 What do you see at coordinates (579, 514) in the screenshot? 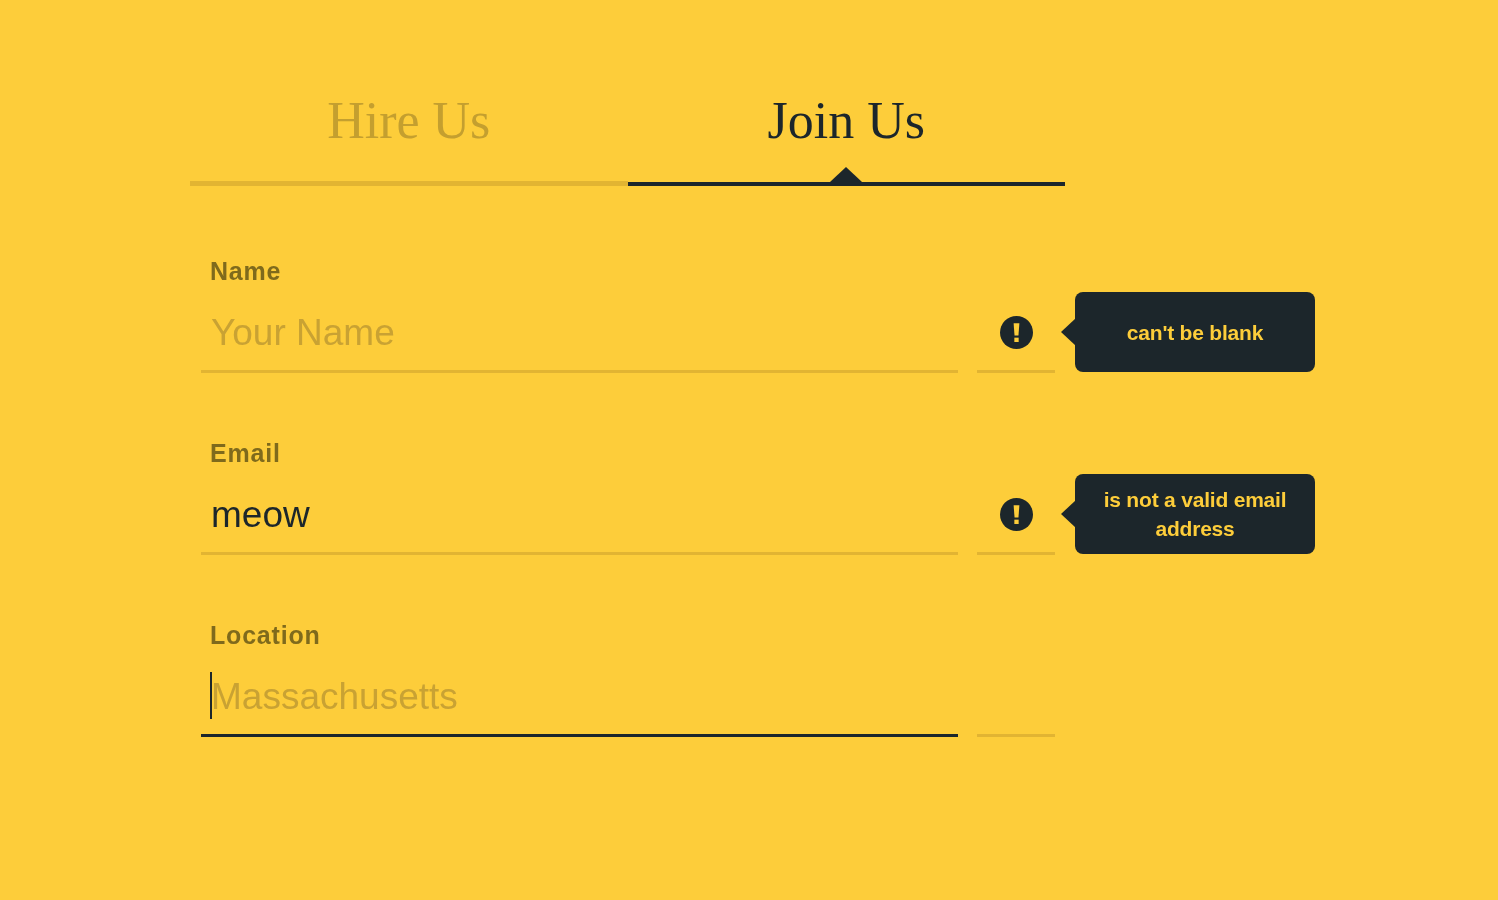
I see `text-field: meow` at bounding box center [579, 514].